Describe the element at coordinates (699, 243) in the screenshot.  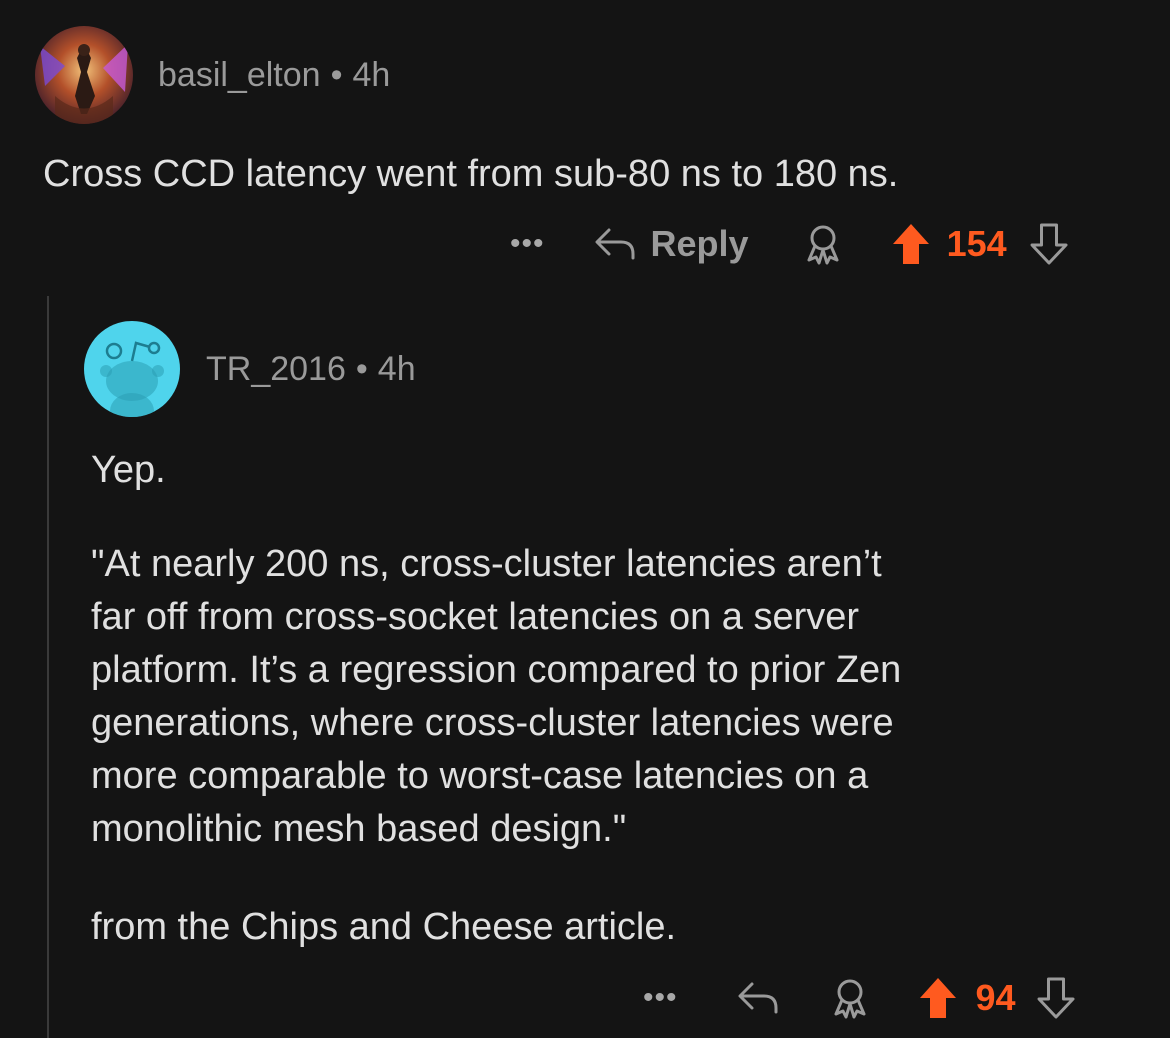
I see `reply-label: Reply` at that location.